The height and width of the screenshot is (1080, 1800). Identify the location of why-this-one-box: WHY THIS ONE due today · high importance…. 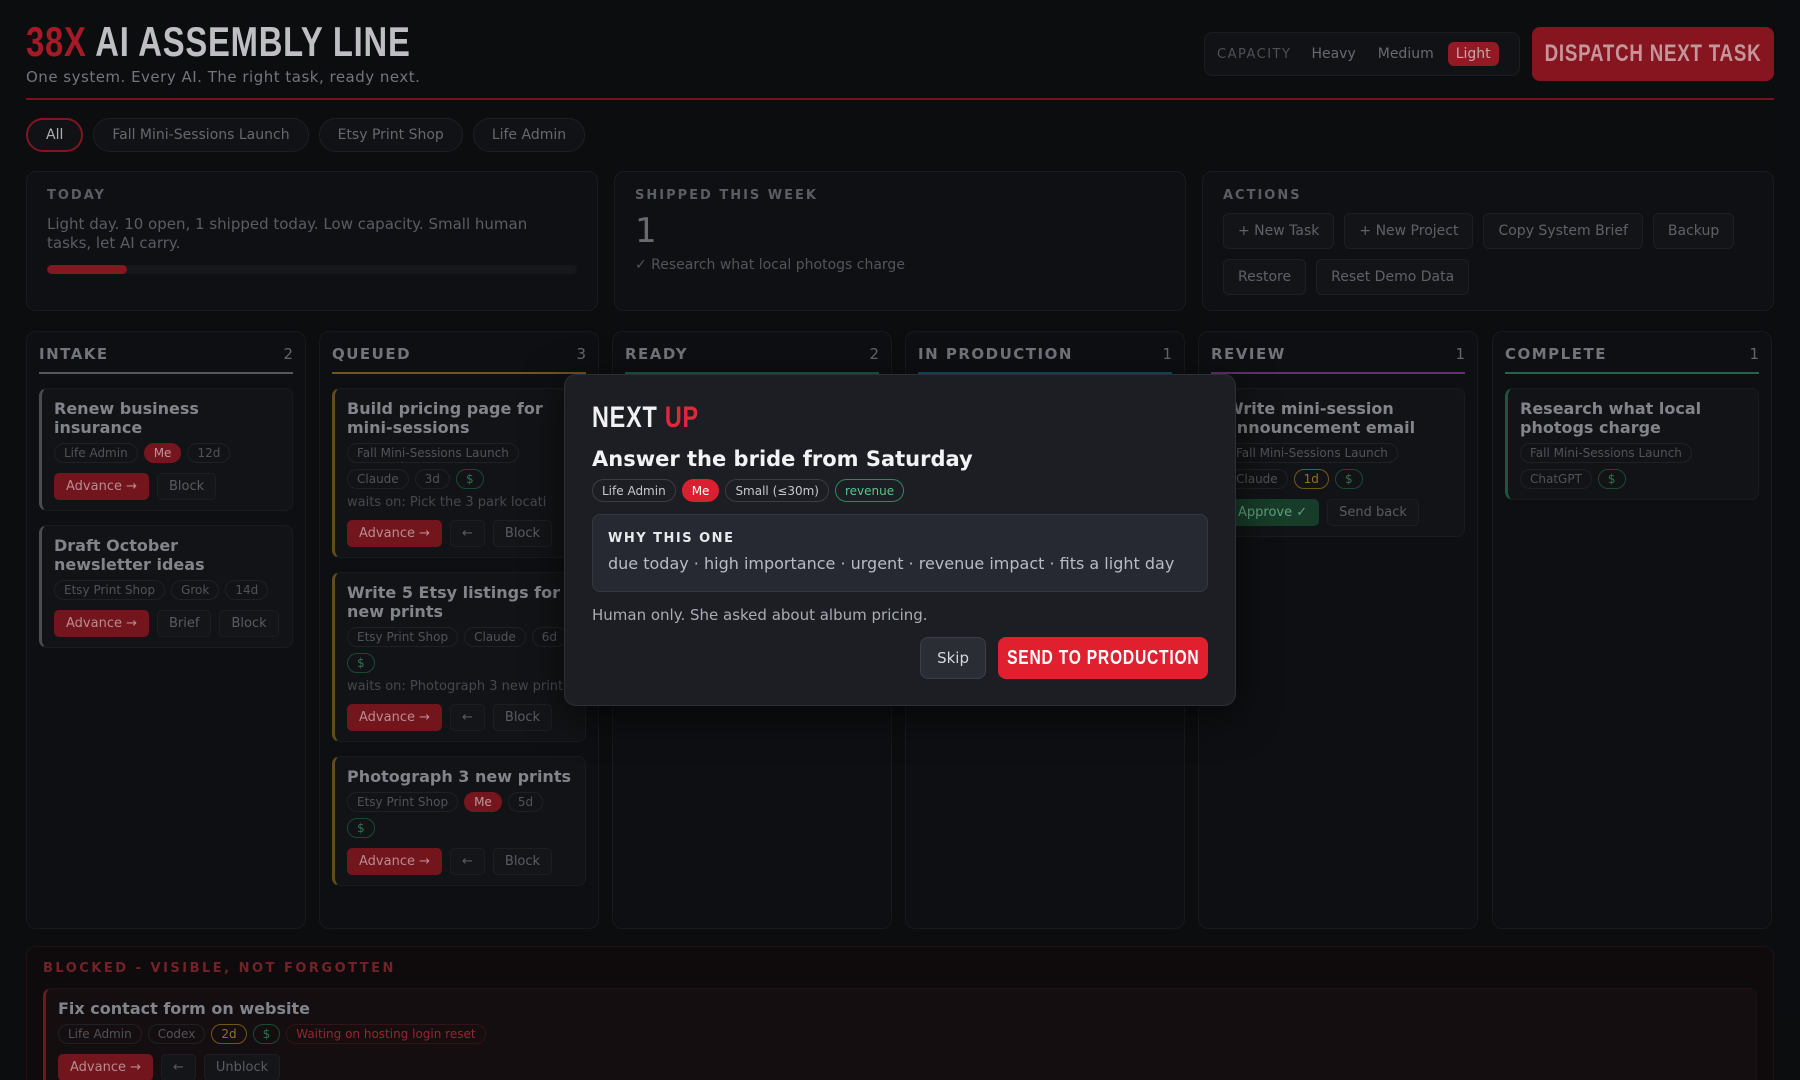
(900, 553).